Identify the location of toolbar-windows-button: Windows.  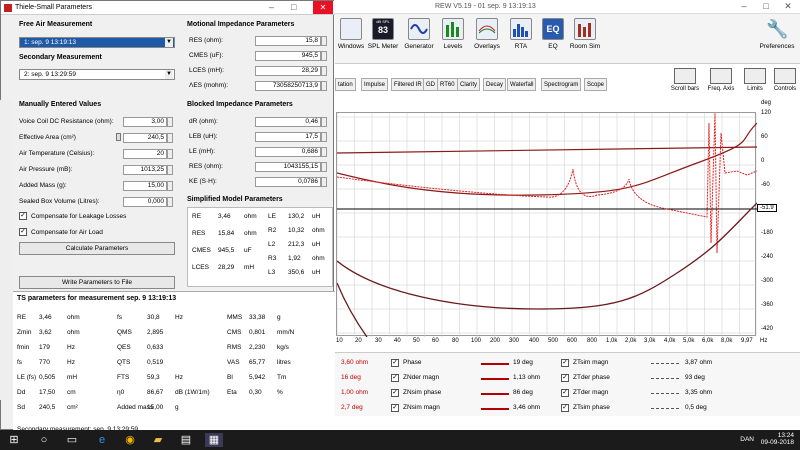
(351, 40).